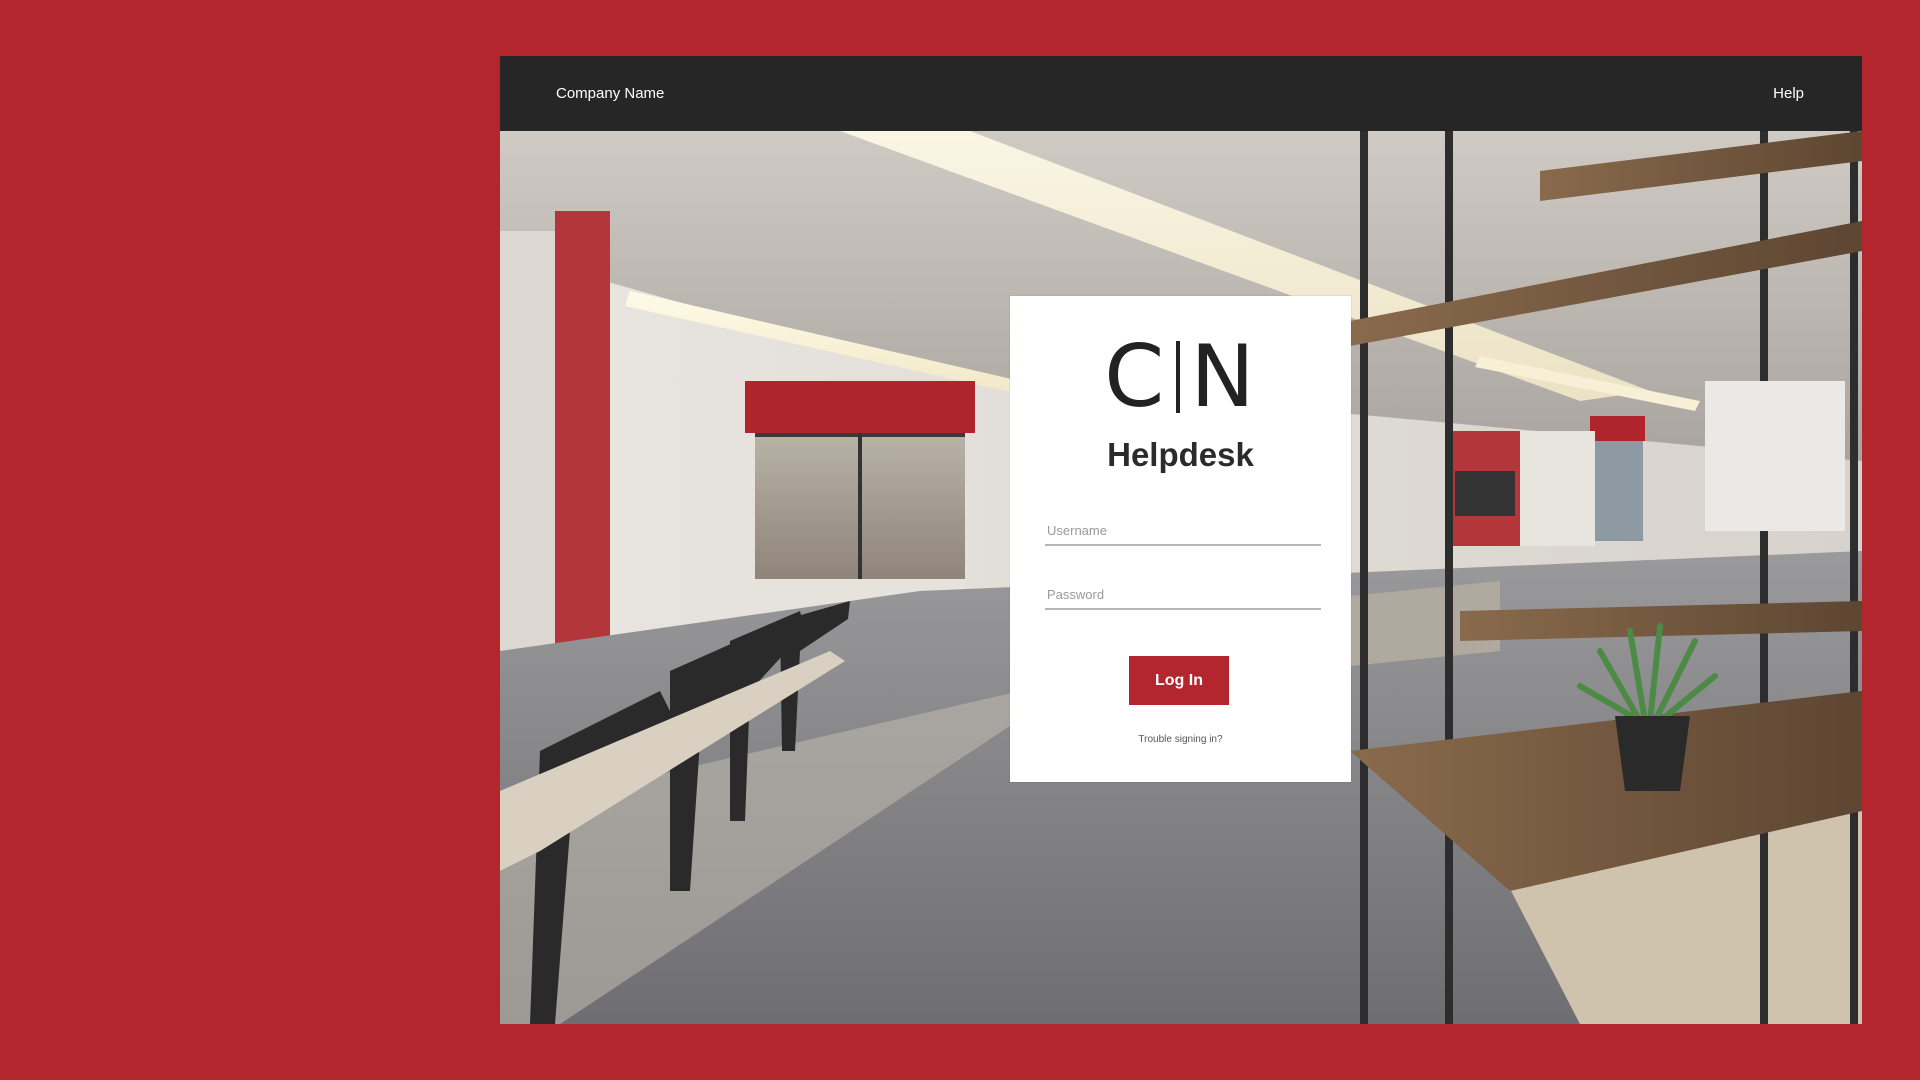  Describe the element at coordinates (1183, 595) in the screenshot. I see `password-field` at that location.